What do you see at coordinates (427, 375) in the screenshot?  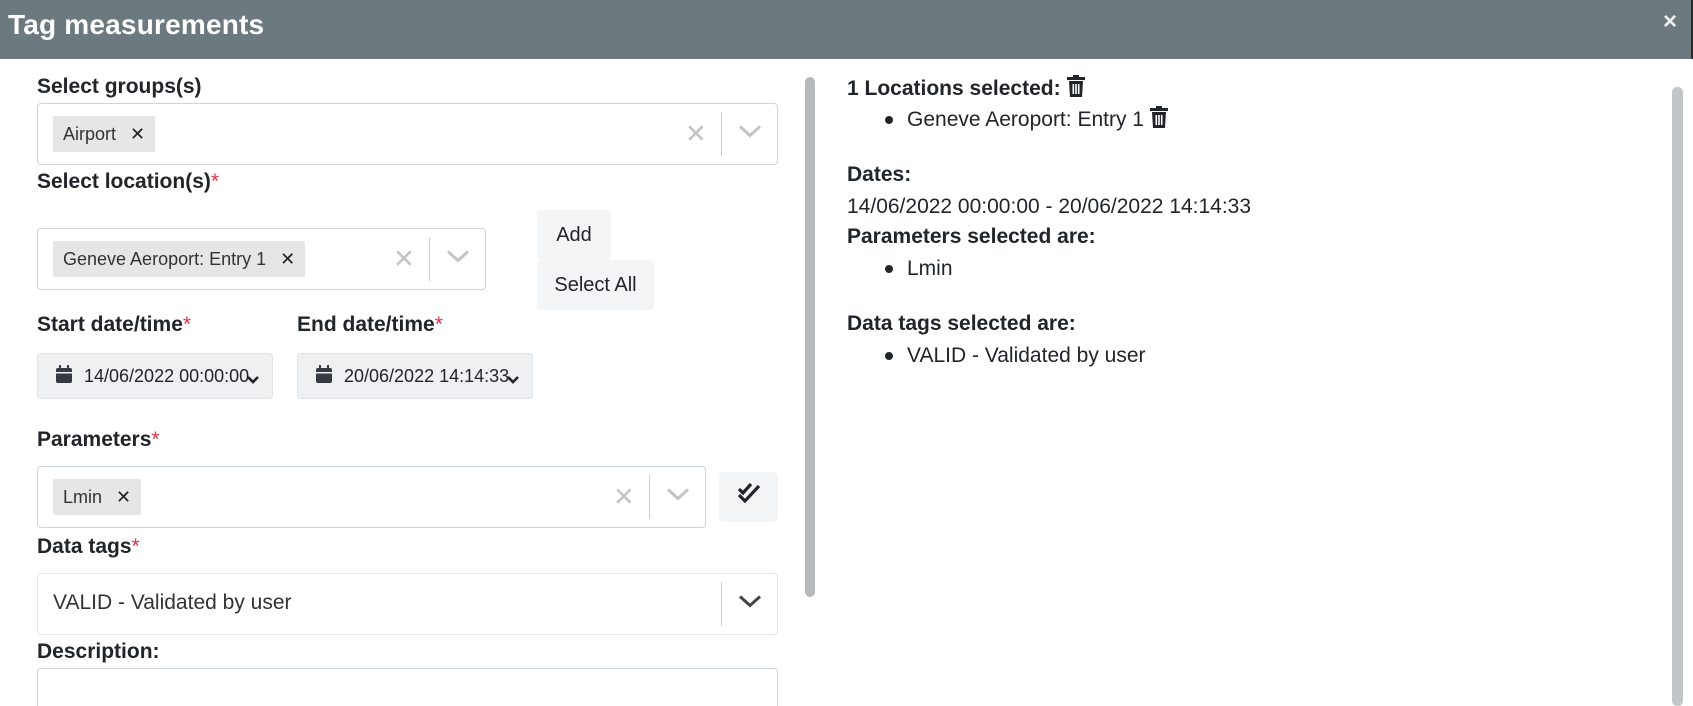 I see `end-date-value: 20/06/2022 14:14:33` at bounding box center [427, 375].